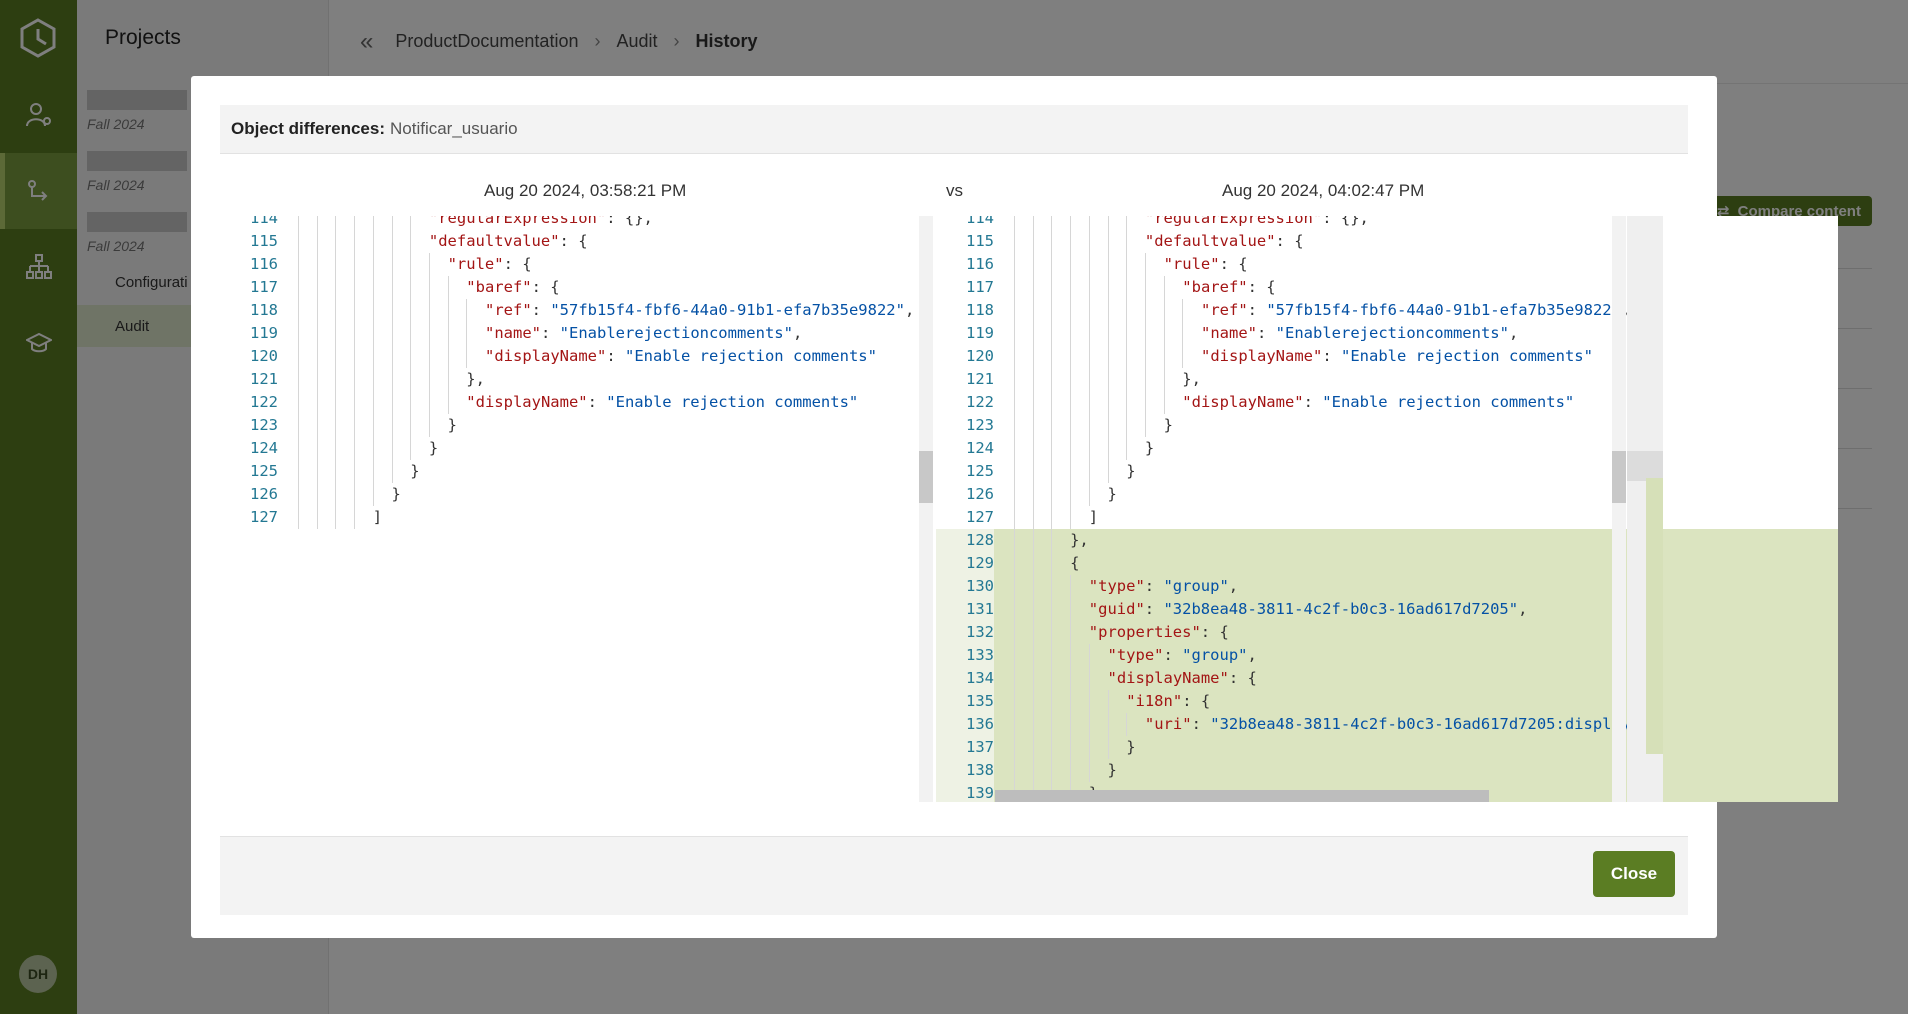 The width and height of the screenshot is (1908, 1014). I want to click on diff-line: 119 "name": "Enablerejectioncomments",, so click(1387, 333).